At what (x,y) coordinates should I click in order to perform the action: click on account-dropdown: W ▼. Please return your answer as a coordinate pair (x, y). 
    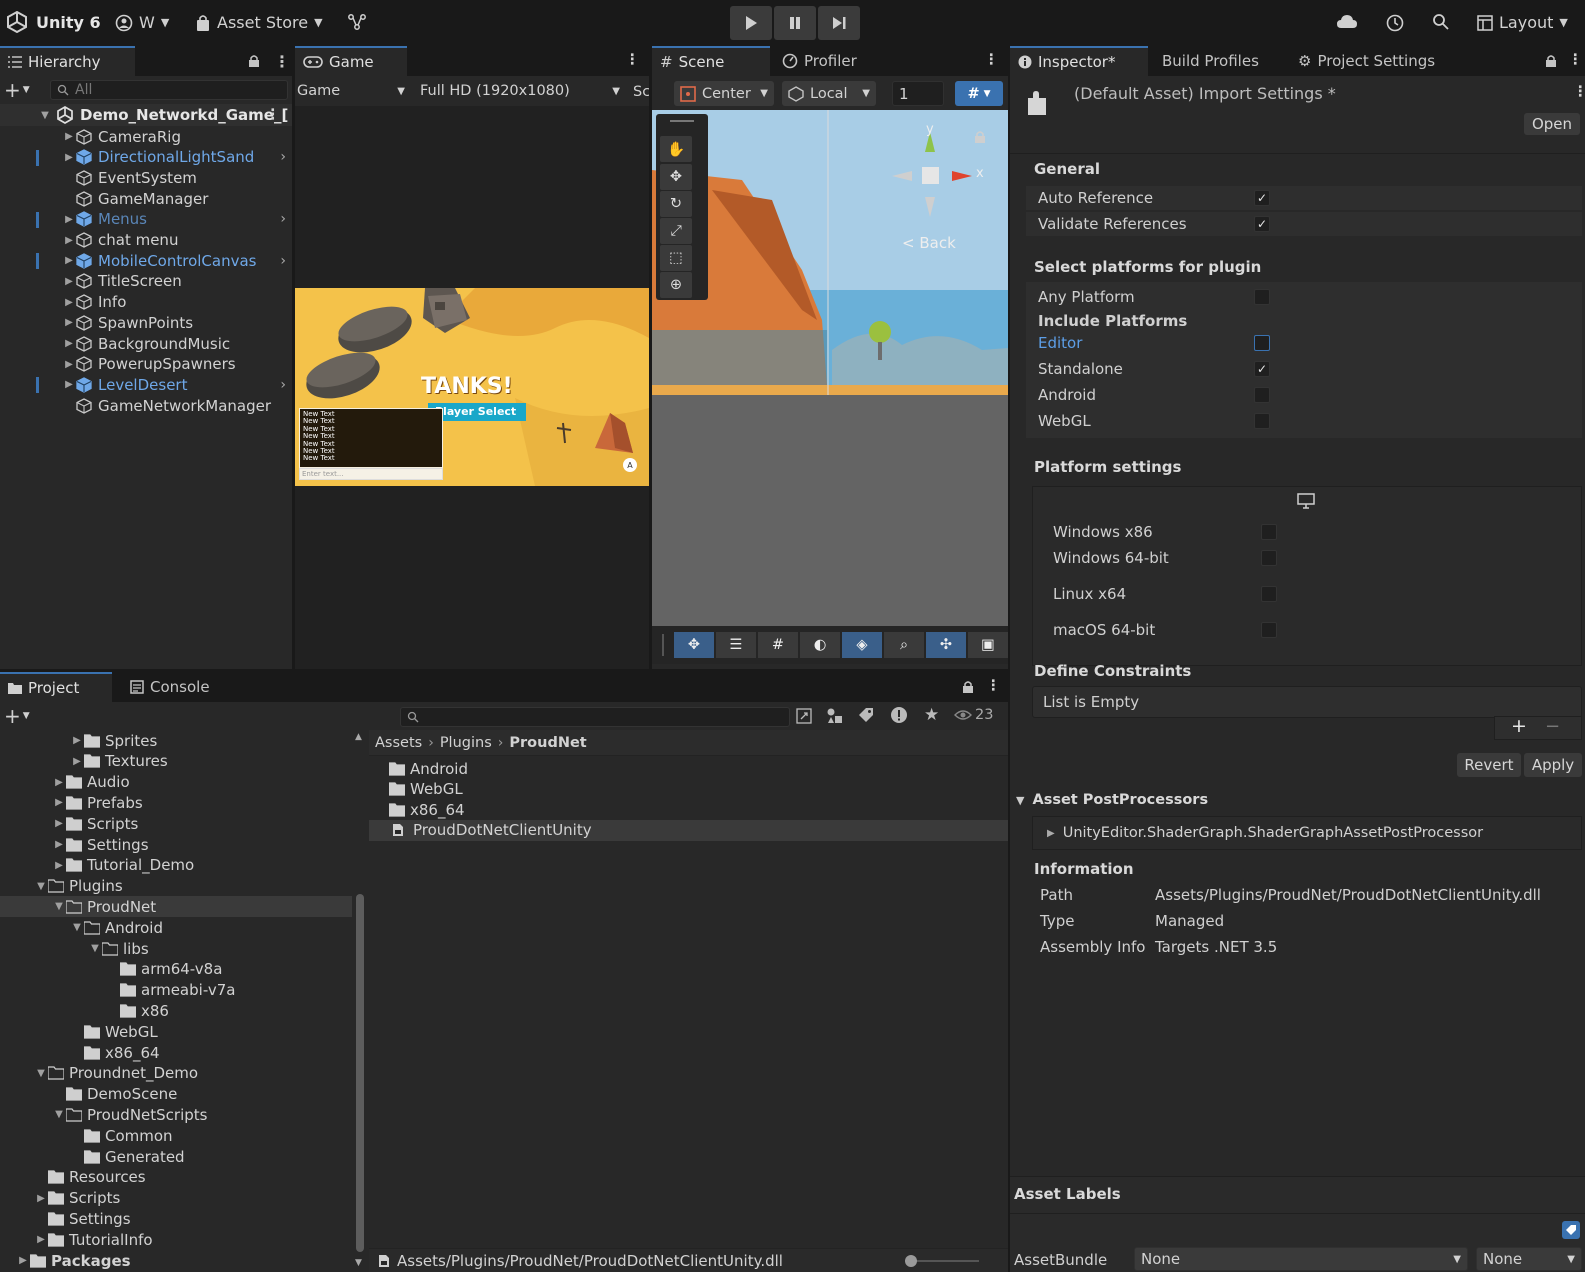
    Looking at the image, I should click on (142, 22).